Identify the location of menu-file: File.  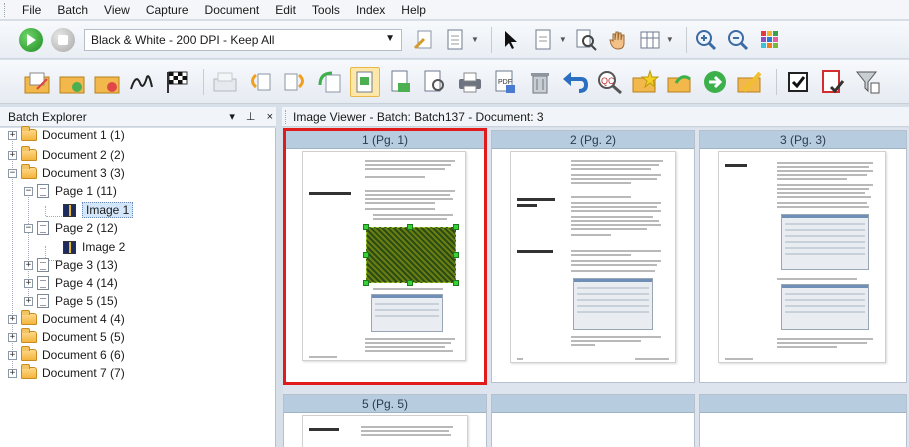
(31, 10).